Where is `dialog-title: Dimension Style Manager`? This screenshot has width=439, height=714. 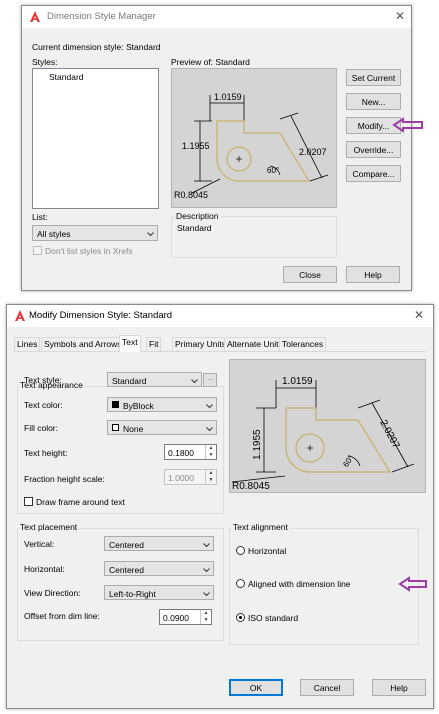 dialog-title: Dimension Style Manager is located at coordinates (101, 16).